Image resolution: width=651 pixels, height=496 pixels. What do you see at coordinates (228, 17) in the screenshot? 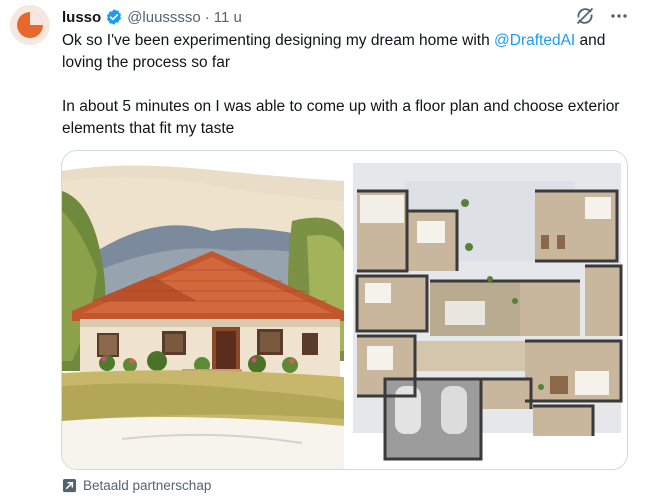
I see `timestamp: 11 u` at bounding box center [228, 17].